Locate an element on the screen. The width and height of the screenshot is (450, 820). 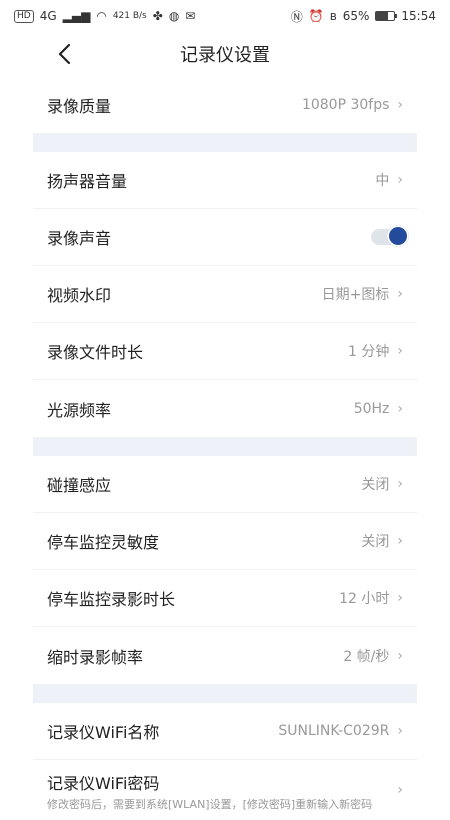
setting-label: 视频水印 is located at coordinates (79, 295).